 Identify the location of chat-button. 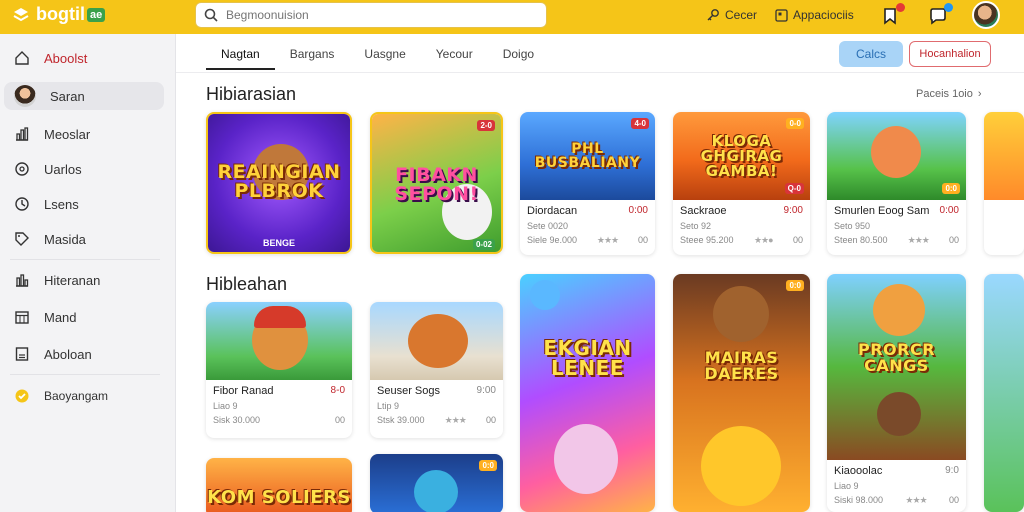
(939, 15).